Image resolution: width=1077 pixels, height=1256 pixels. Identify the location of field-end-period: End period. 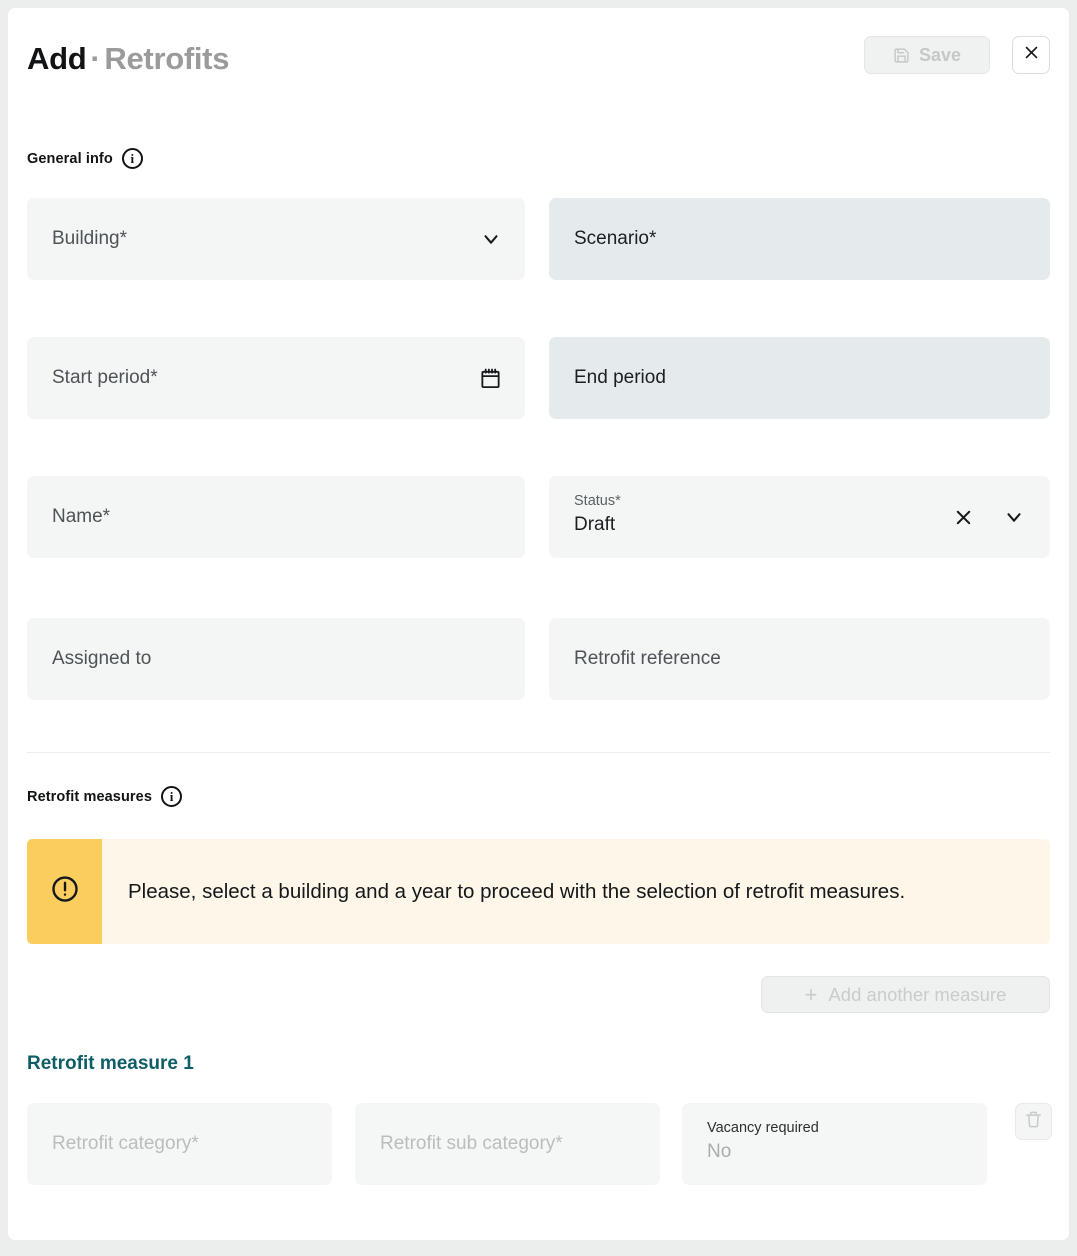
(799, 378).